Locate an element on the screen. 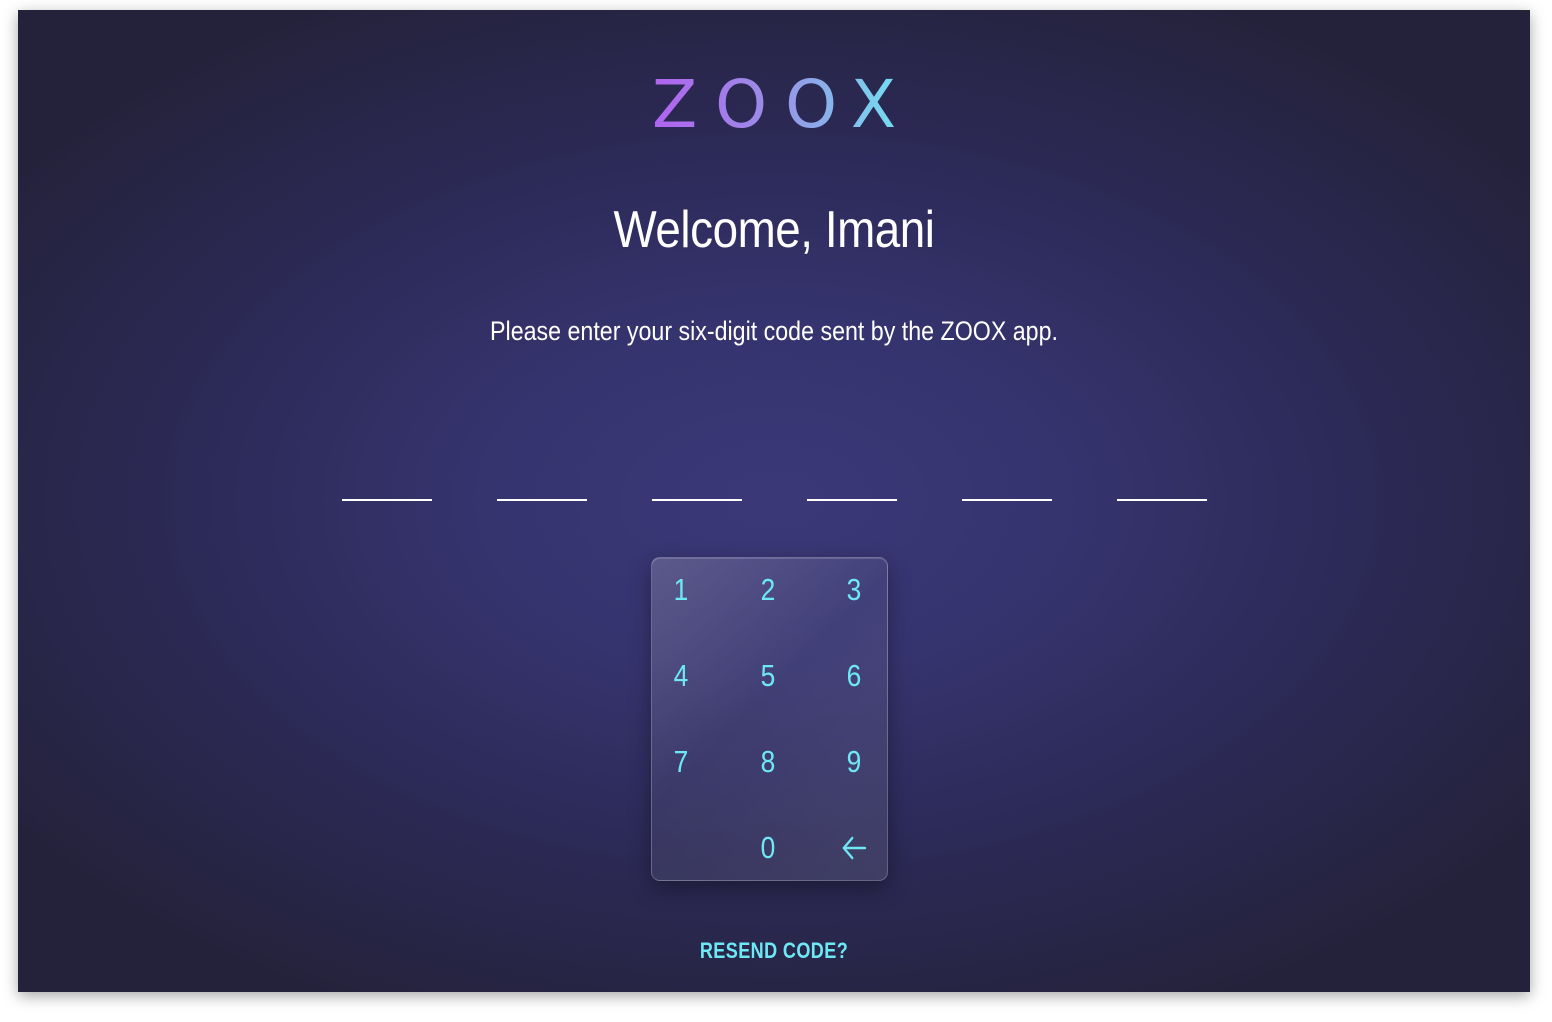 The height and width of the screenshot is (1022, 1552). key-0: 0 is located at coordinates (768, 848).